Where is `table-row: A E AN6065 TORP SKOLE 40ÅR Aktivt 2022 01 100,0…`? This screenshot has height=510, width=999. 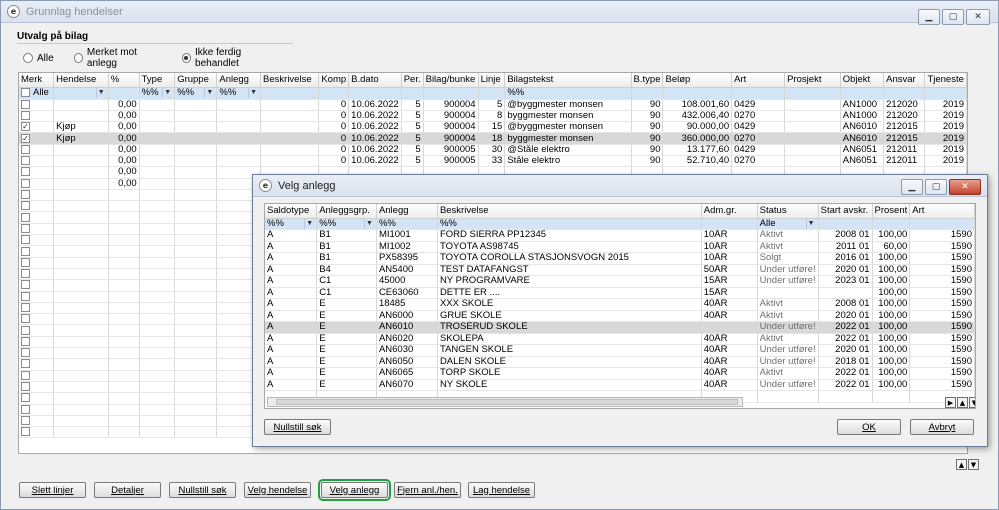 table-row: A E AN6065 TORP SKOLE 40ÅR Aktivt 2022 01 100,0… is located at coordinates (620, 373).